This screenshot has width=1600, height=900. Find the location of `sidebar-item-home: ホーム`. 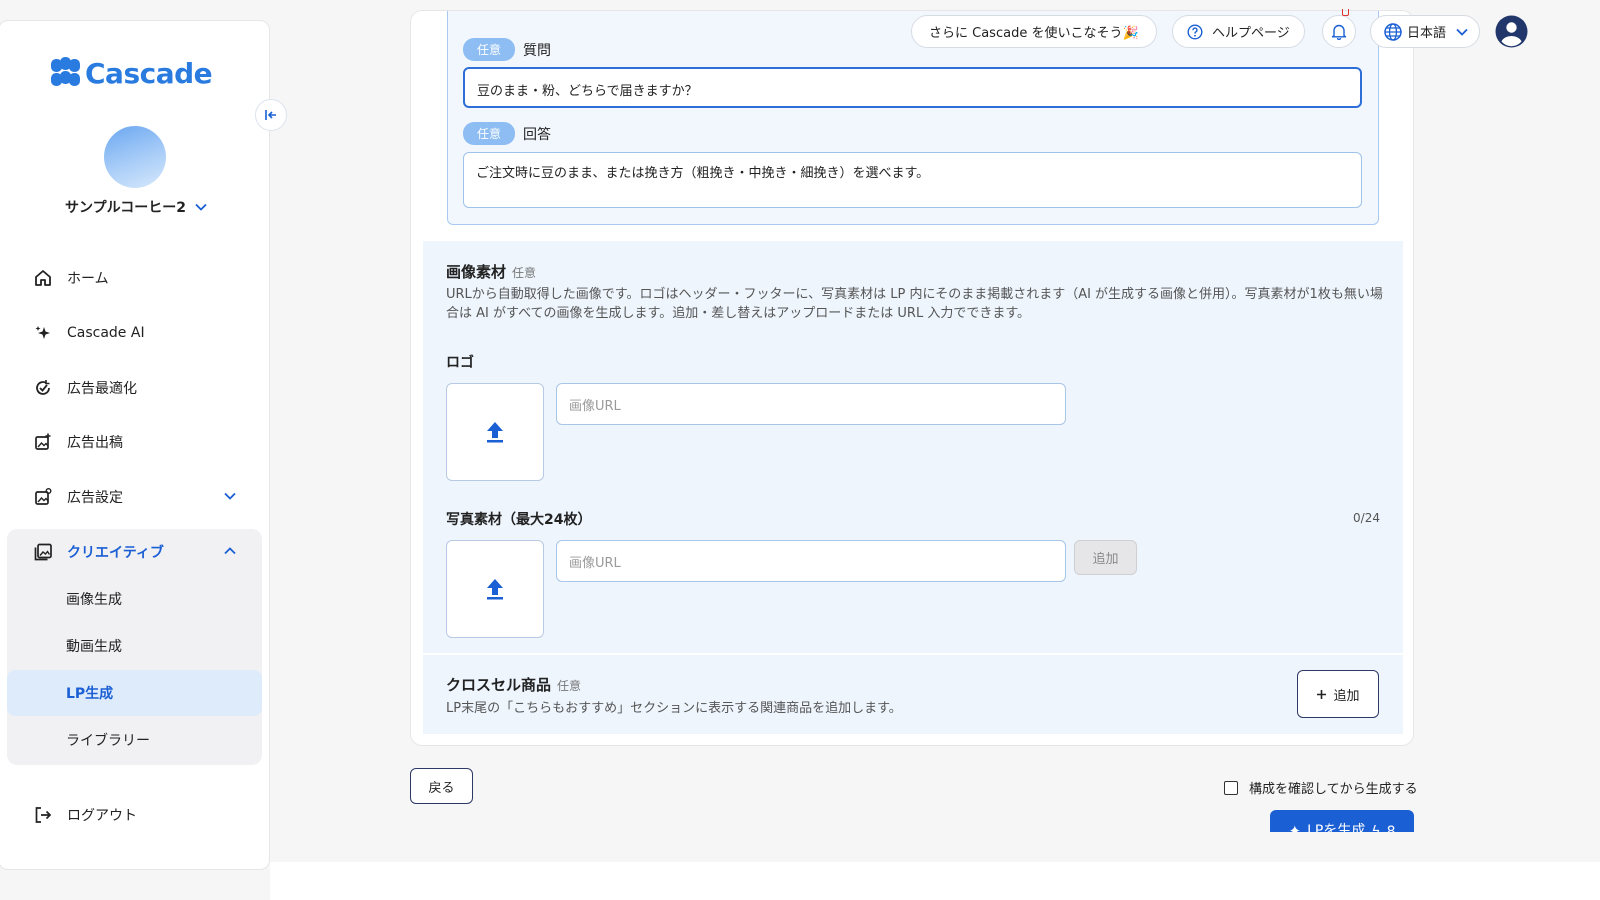

sidebar-item-home: ホーム is located at coordinates (136, 278).